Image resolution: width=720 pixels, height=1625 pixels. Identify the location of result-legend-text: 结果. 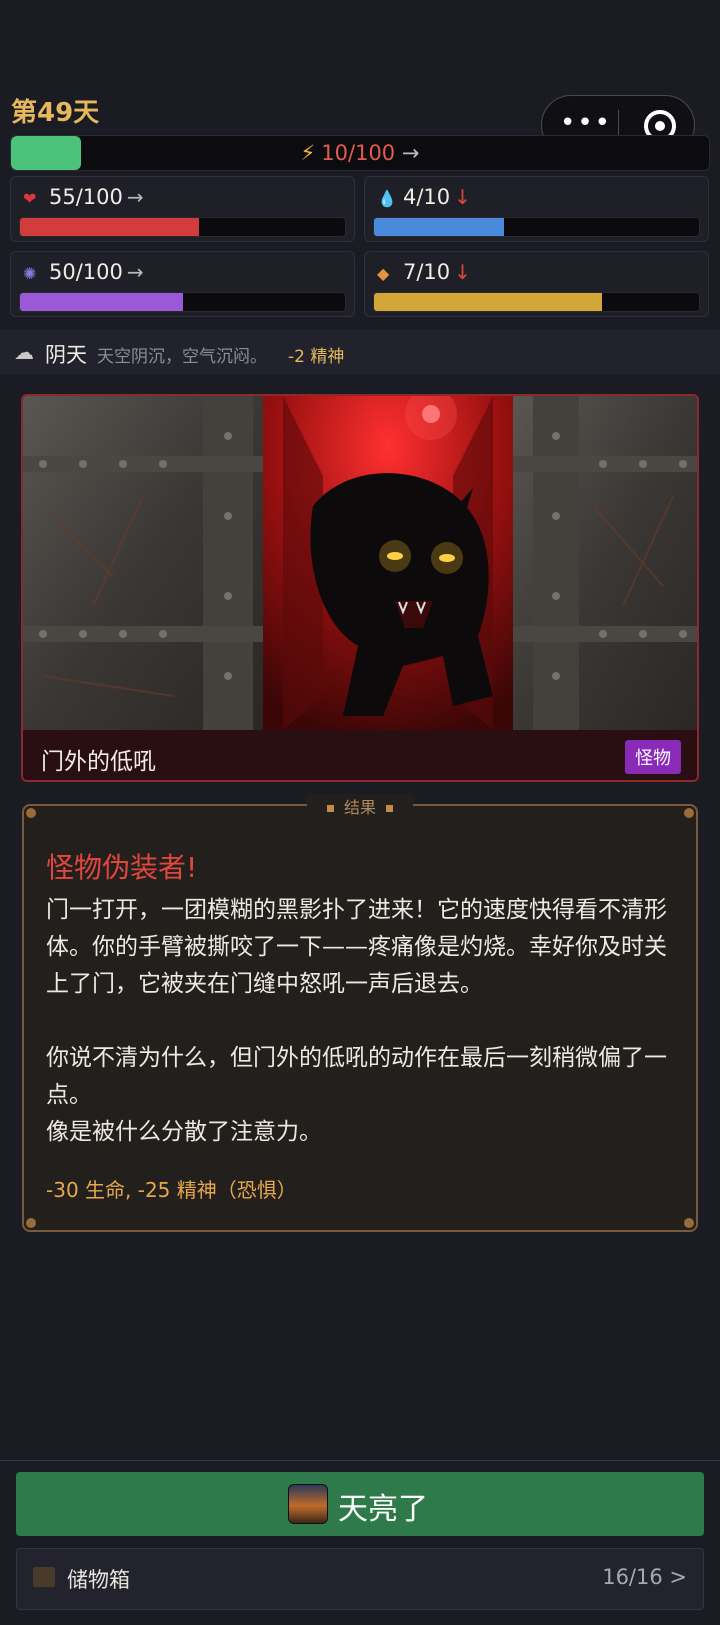
(359, 807).